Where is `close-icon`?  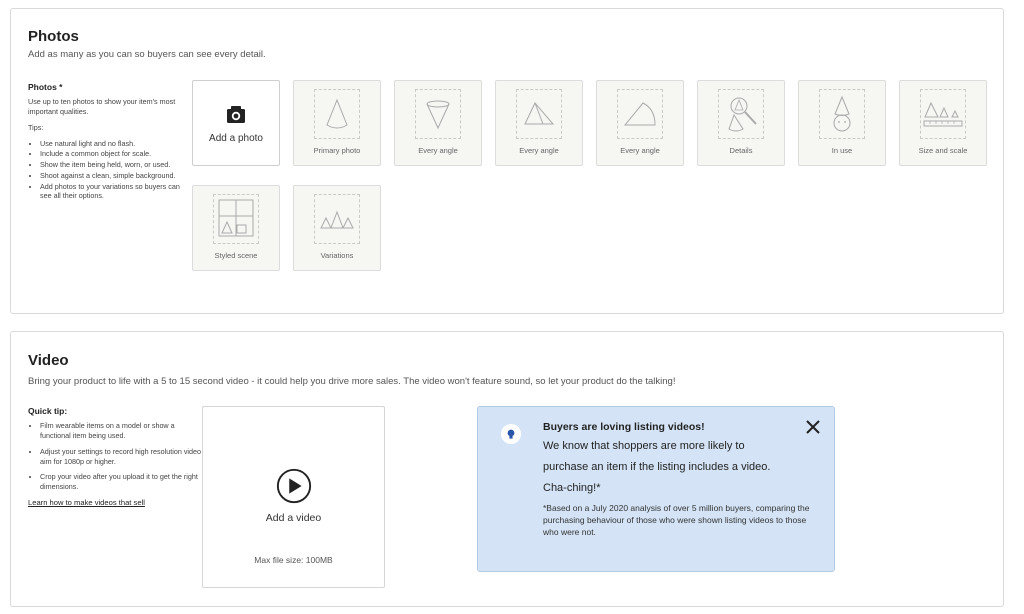
close-icon is located at coordinates (813, 427).